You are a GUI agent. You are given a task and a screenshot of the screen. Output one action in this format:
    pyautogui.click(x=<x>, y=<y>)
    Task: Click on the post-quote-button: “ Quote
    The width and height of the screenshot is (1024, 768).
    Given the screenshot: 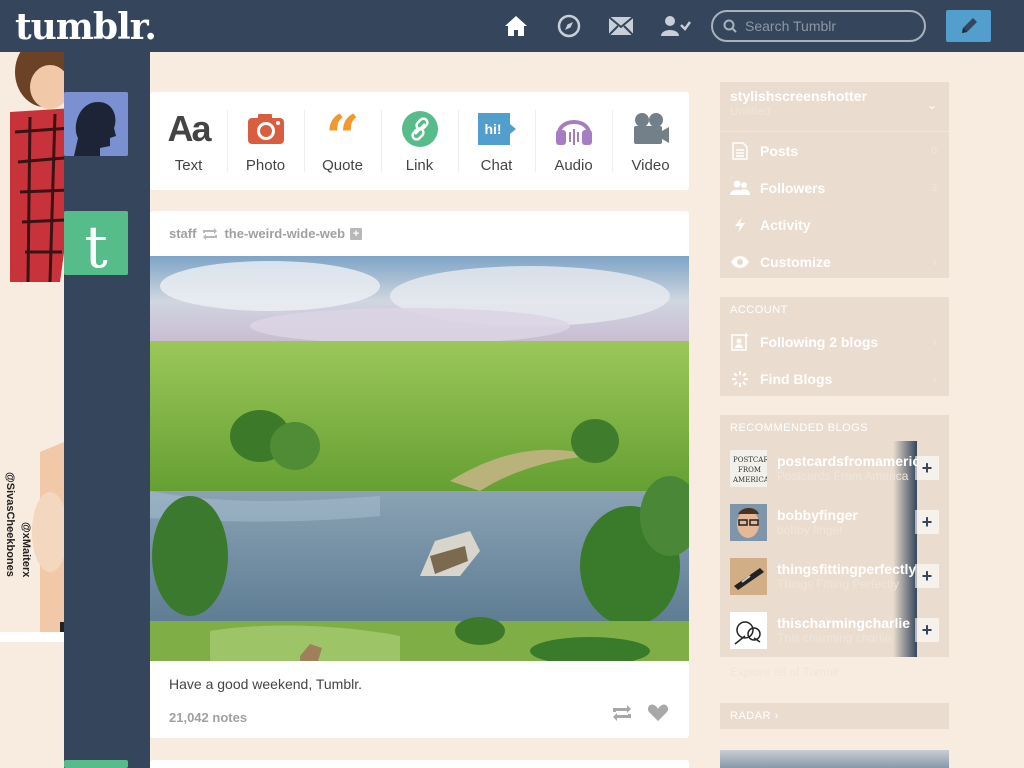 What is the action you would take?
    pyautogui.click(x=342, y=141)
    